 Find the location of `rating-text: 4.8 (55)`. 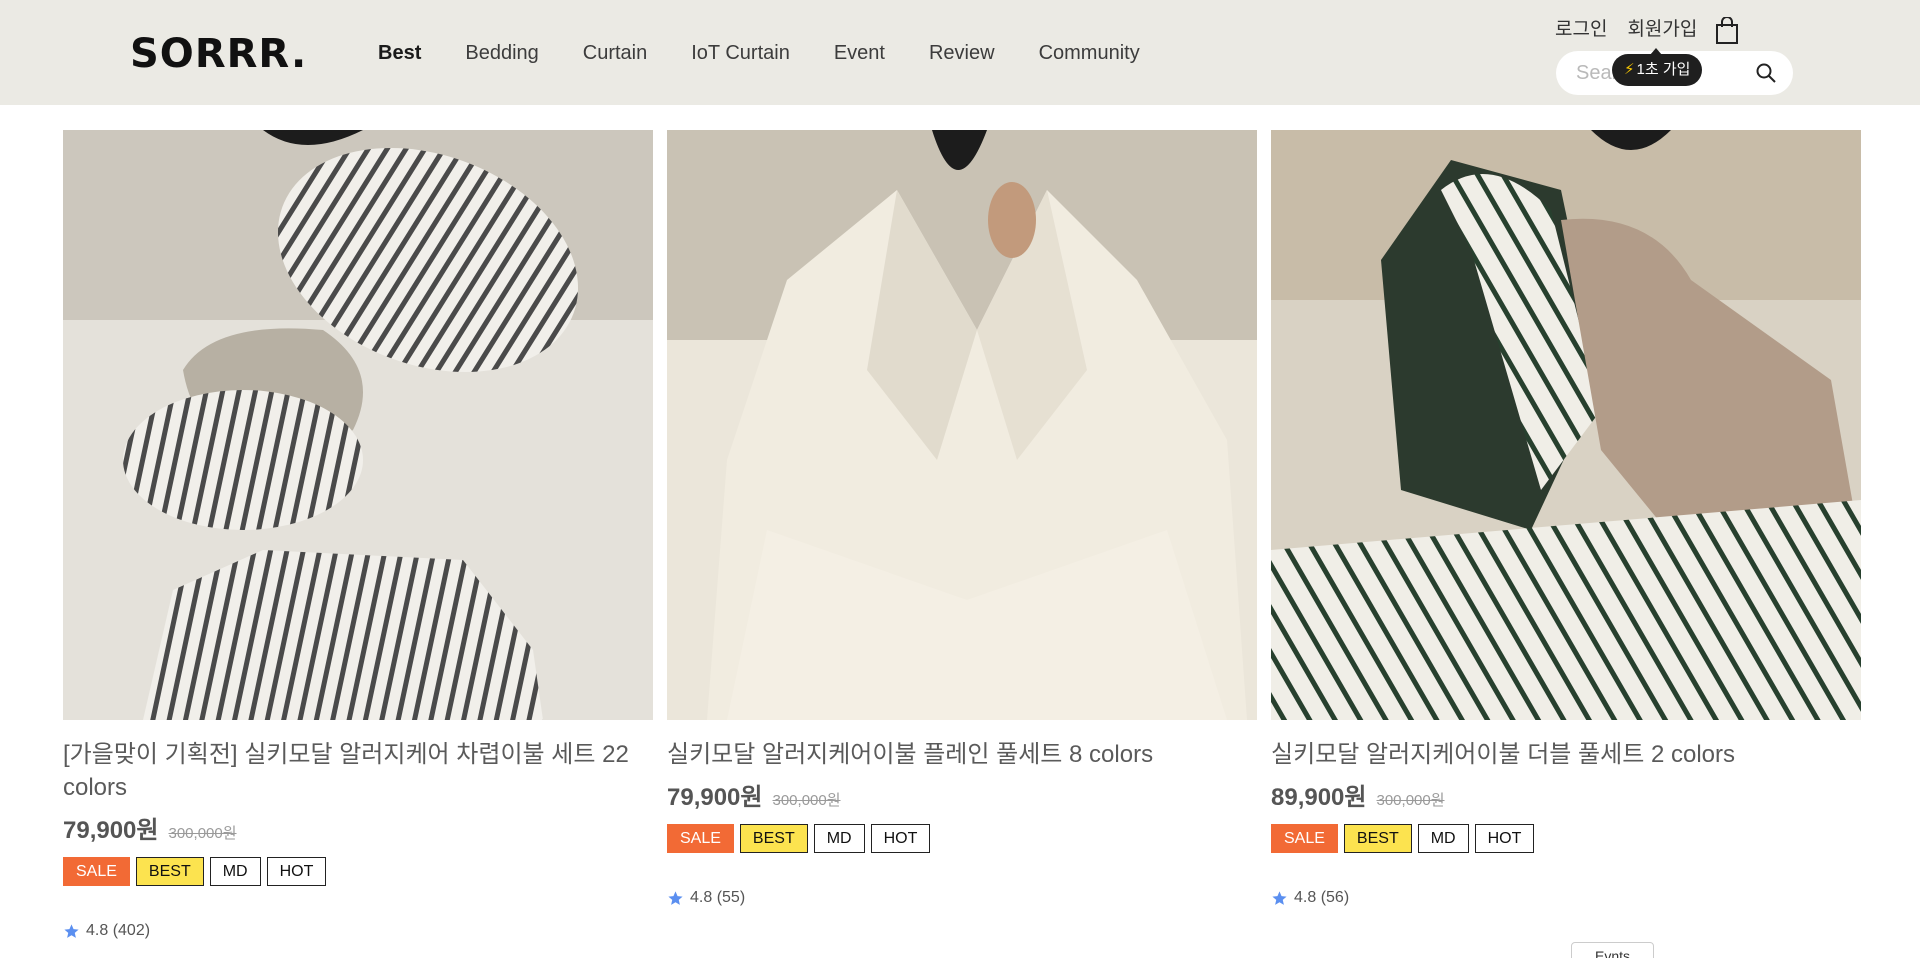

rating-text: 4.8 (55) is located at coordinates (718, 897).